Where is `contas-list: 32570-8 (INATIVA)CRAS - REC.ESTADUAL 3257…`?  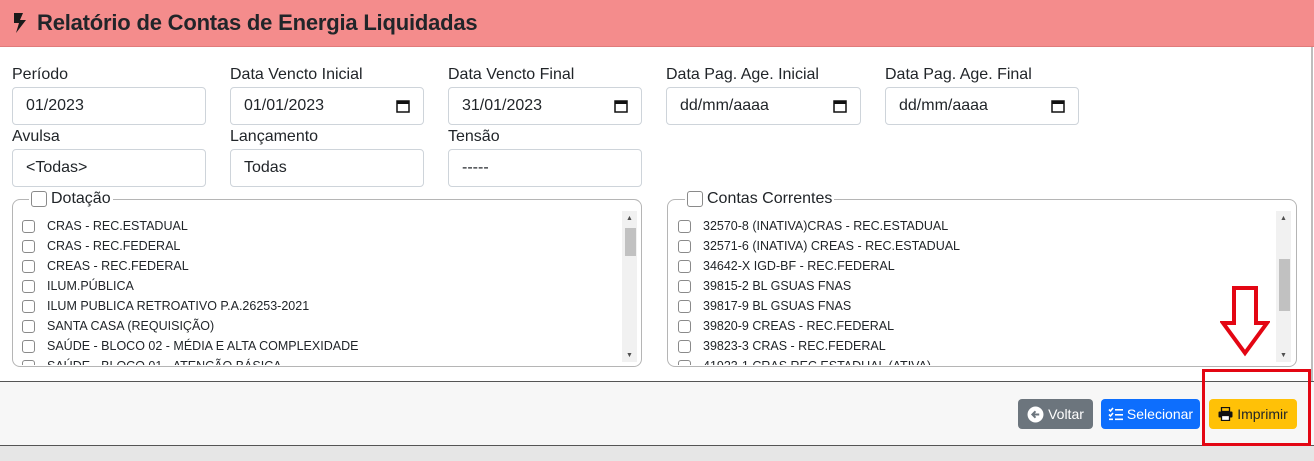
contas-list: 32570-8 (INATIVA)CRAS - REC.ESTADUAL 3257… is located at coordinates (976, 290).